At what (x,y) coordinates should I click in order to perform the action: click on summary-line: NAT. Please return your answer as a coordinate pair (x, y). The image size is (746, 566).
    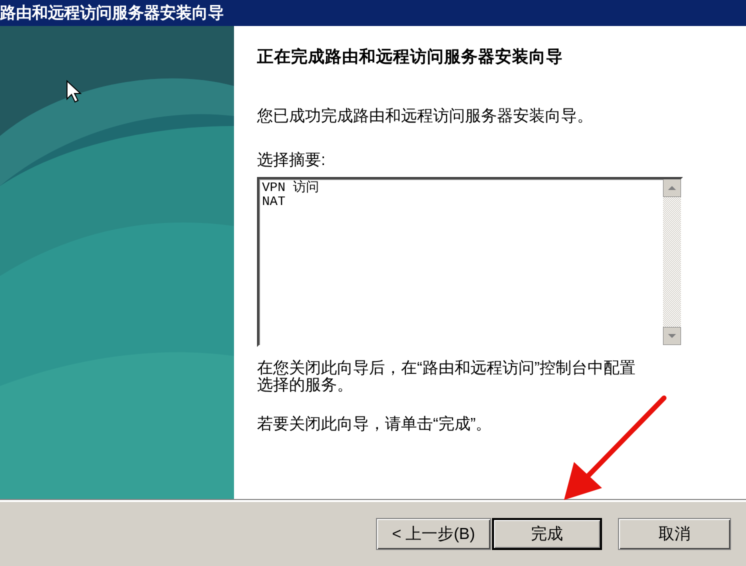
    Looking at the image, I should click on (274, 202).